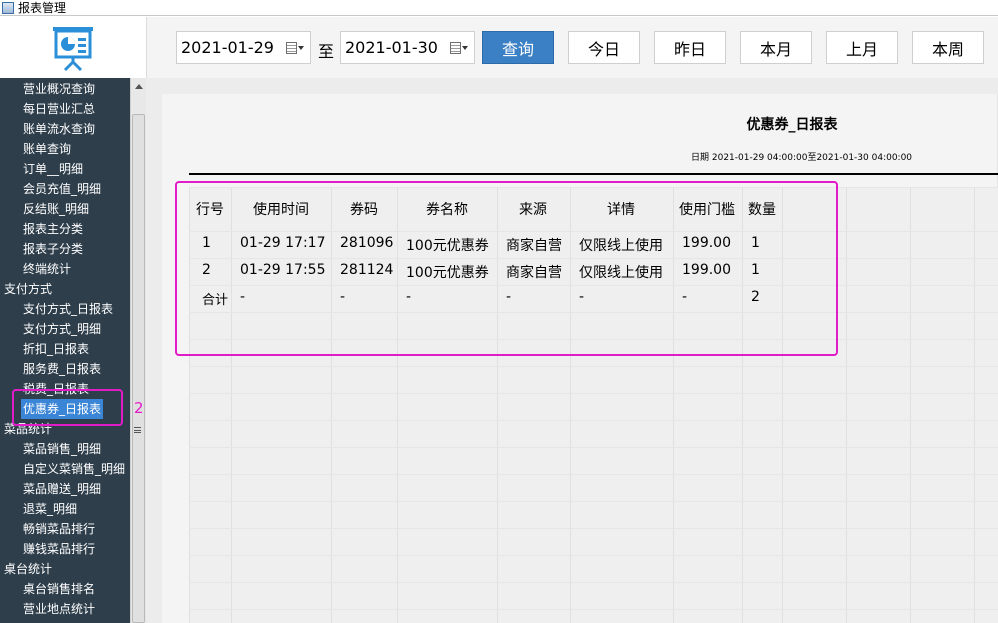  Describe the element at coordinates (8, 7) in the screenshot. I see `app-icon` at that location.